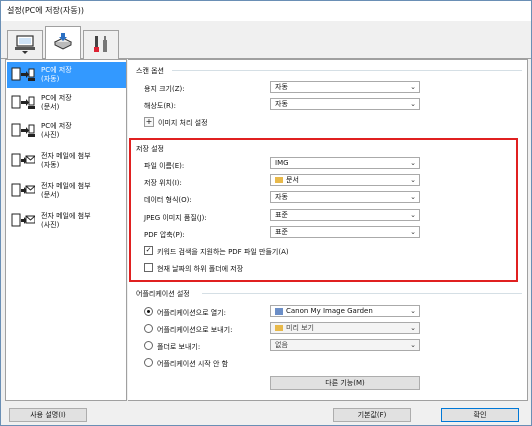 Image resolution: width=532 pixels, height=426 pixels. What do you see at coordinates (279, 311) in the screenshot?
I see `my-image-garden-icon` at bounding box center [279, 311].